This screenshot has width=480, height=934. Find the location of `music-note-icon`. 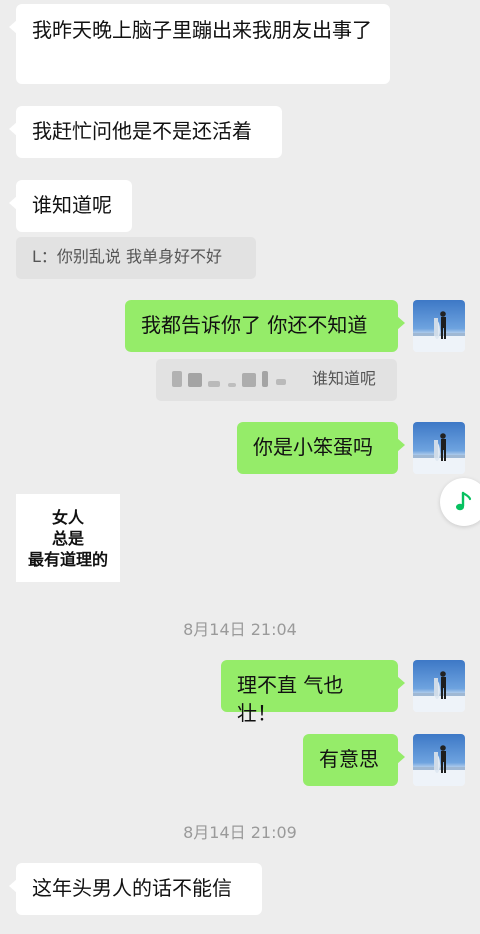

music-note-icon is located at coordinates (464, 501).